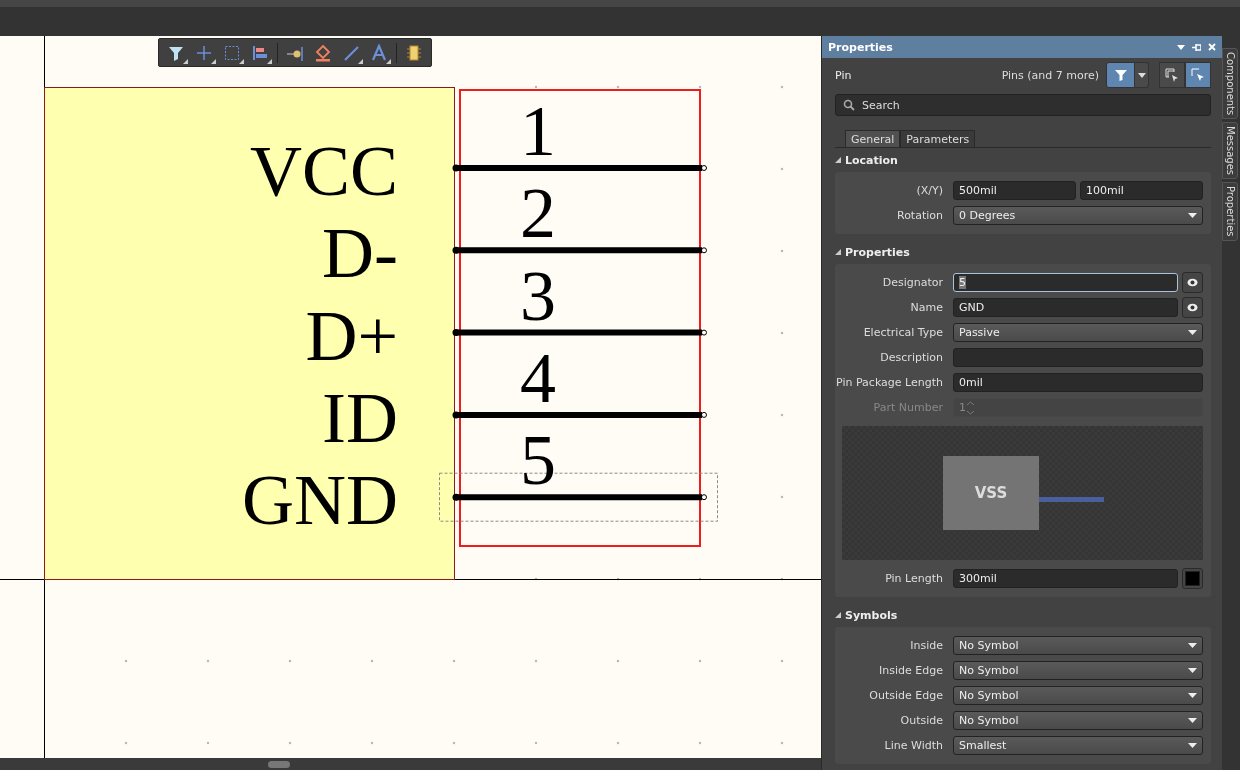 The image size is (1240, 770). I want to click on pin-icon, so click(1197, 47).